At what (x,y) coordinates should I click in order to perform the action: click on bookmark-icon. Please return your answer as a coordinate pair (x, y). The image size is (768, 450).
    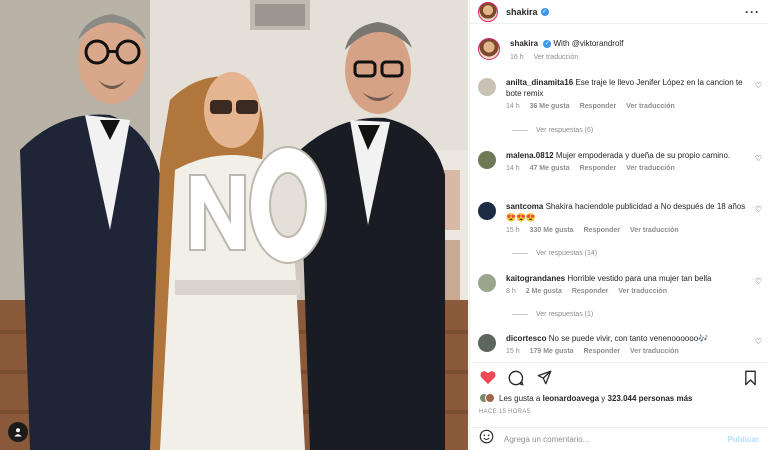
    Looking at the image, I should click on (750, 378).